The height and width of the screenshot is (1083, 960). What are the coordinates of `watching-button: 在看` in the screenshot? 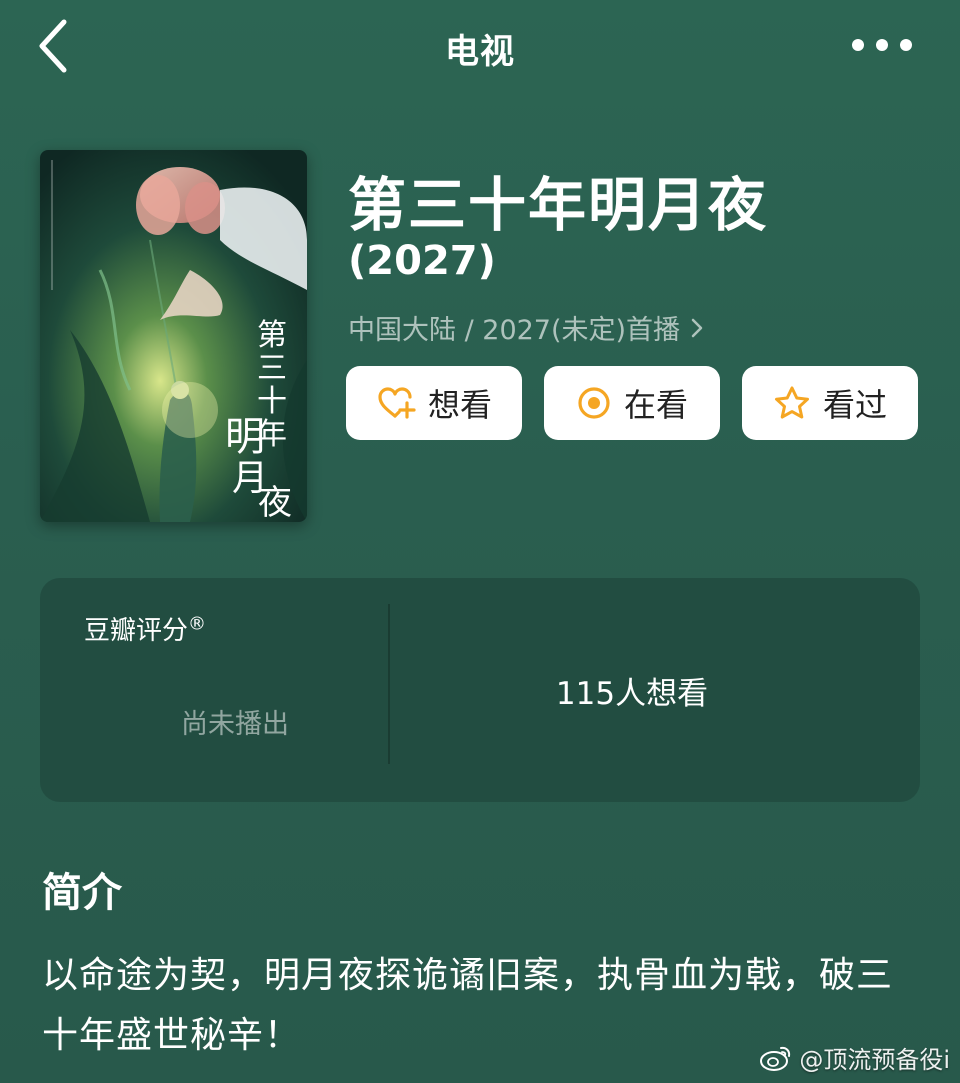 It's located at (632, 403).